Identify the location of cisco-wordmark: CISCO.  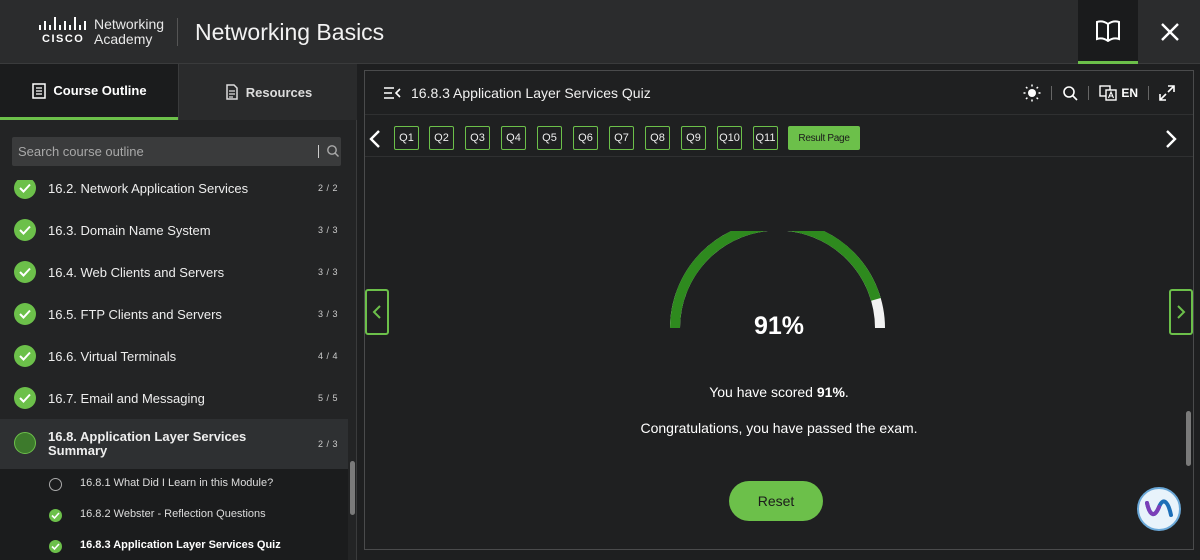
(63, 39).